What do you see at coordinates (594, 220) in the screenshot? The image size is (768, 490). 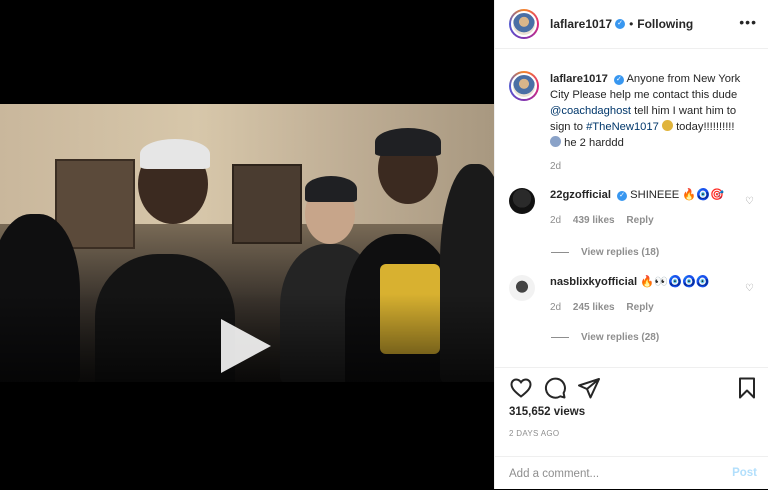 I see `comment-likes: 439 likes` at bounding box center [594, 220].